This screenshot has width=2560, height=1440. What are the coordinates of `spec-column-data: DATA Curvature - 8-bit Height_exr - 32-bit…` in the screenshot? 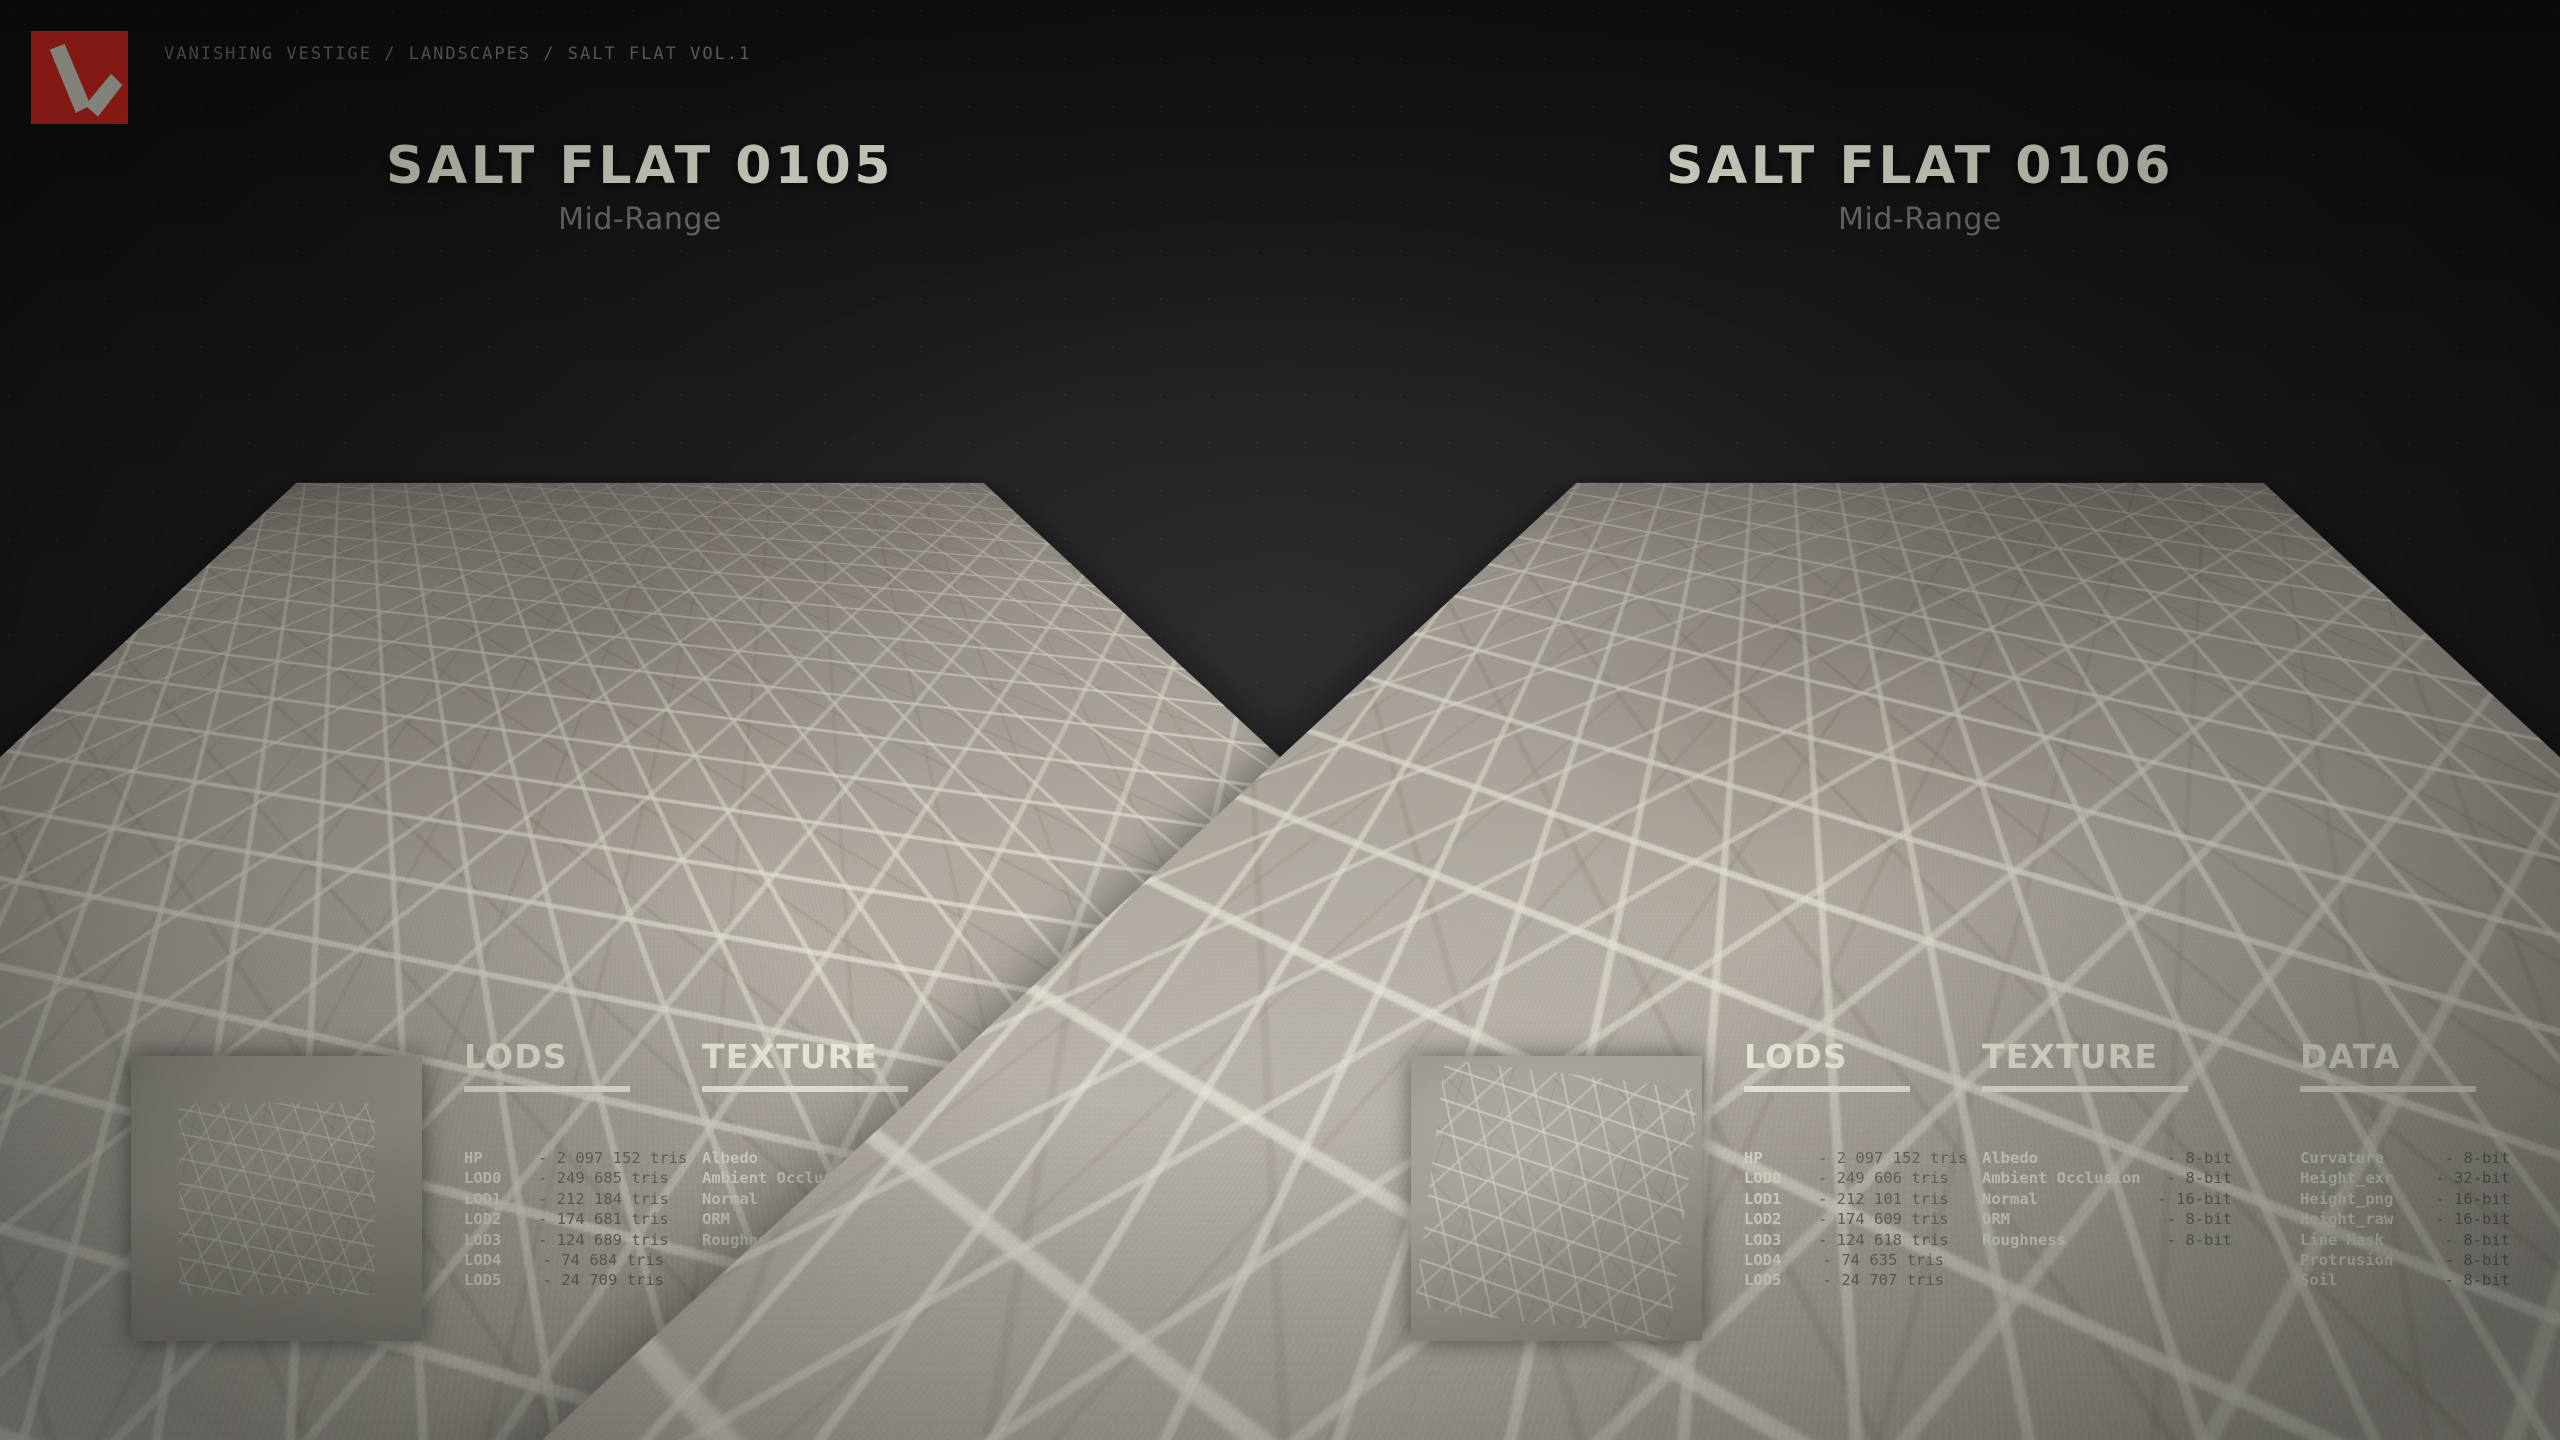 It's located at (2405, 1165).